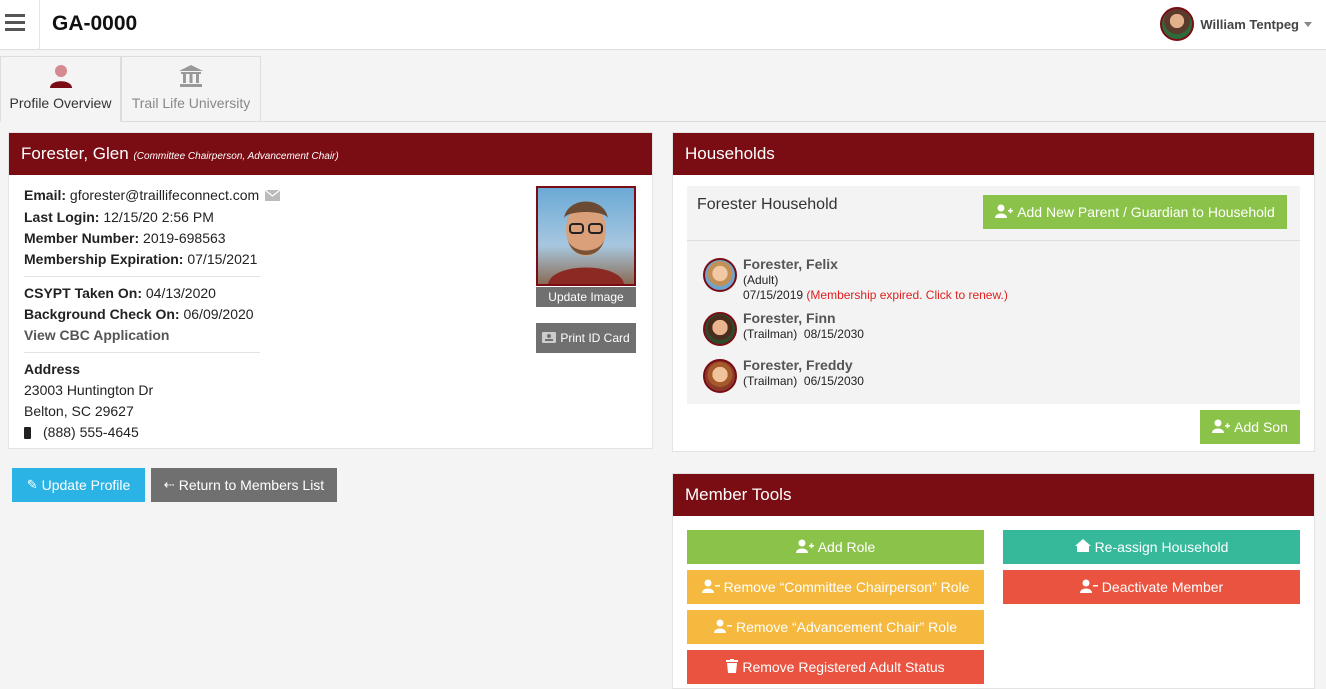  I want to click on email-value: gforester@traillifeconnect.com, so click(164, 195).